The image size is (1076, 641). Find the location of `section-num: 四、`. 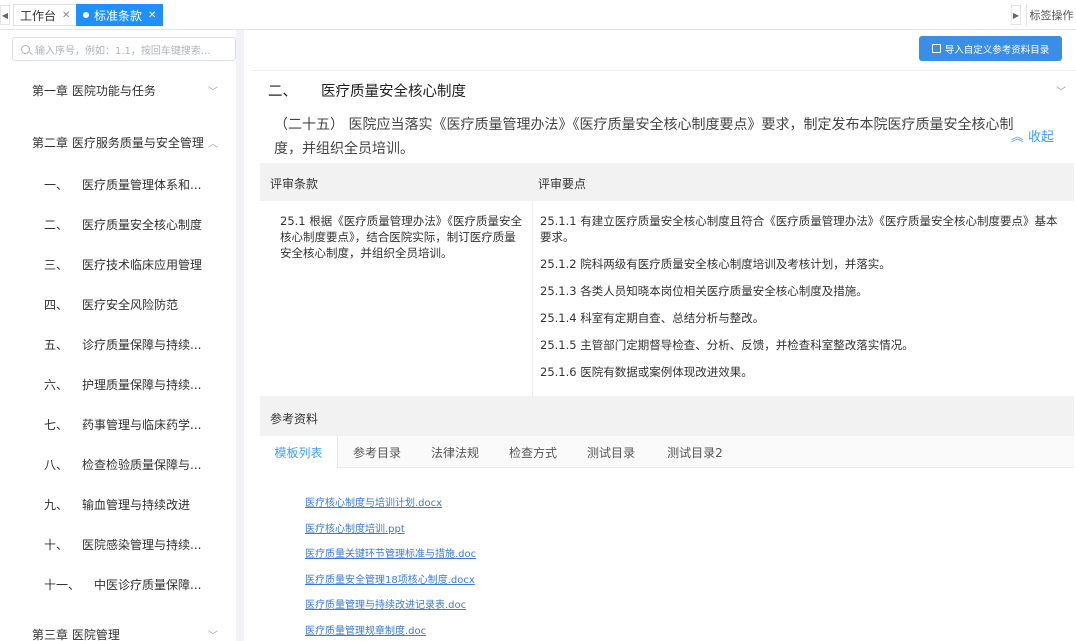

section-num: 四、 is located at coordinates (56, 305).